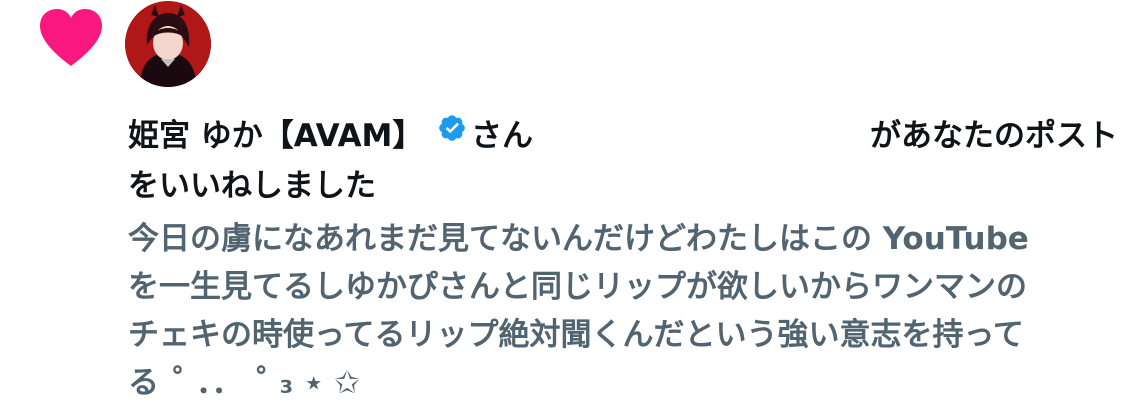 The image size is (1130, 407). I want to click on name-suffix: さん, so click(502, 136).